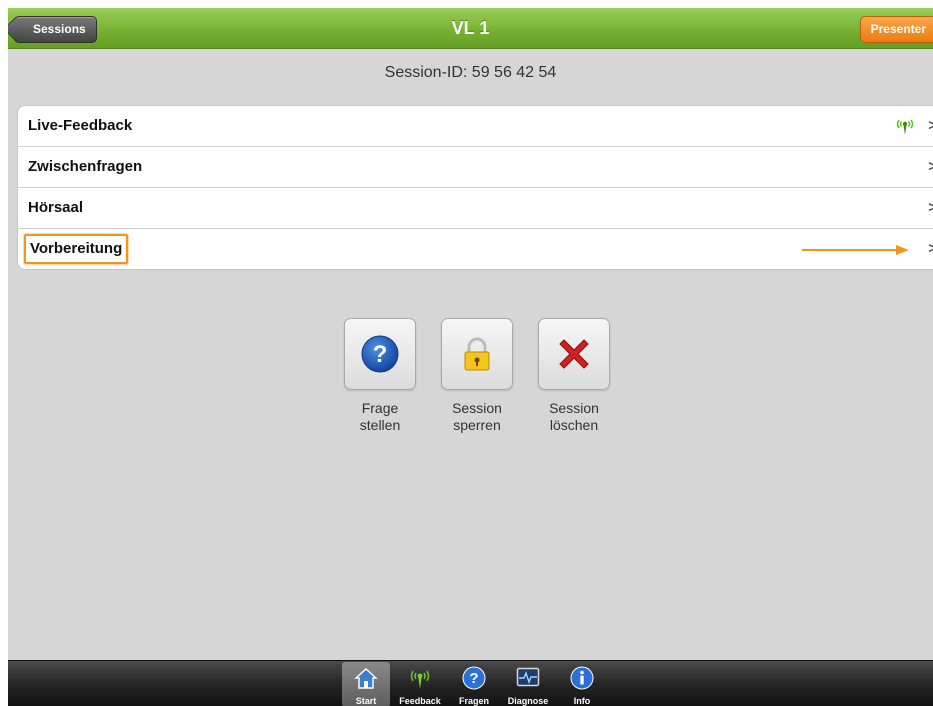  I want to click on menu-item-vorbereitung: Vorbereitung >, so click(475, 248).